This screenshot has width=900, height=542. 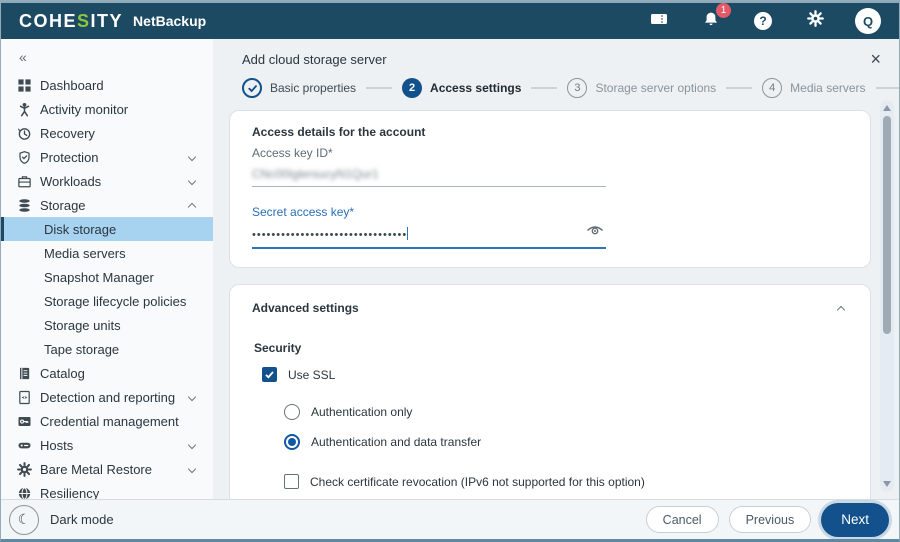 I want to click on dark-mode-toggle: ☾ Dark mode, so click(x=61, y=519).